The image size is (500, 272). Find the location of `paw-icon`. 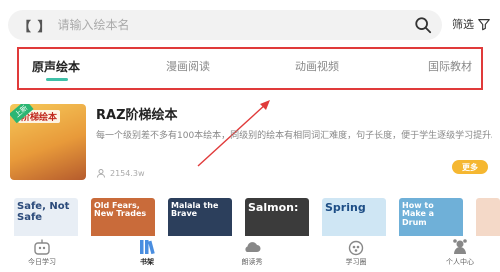

paw-icon is located at coordinates (356, 248).